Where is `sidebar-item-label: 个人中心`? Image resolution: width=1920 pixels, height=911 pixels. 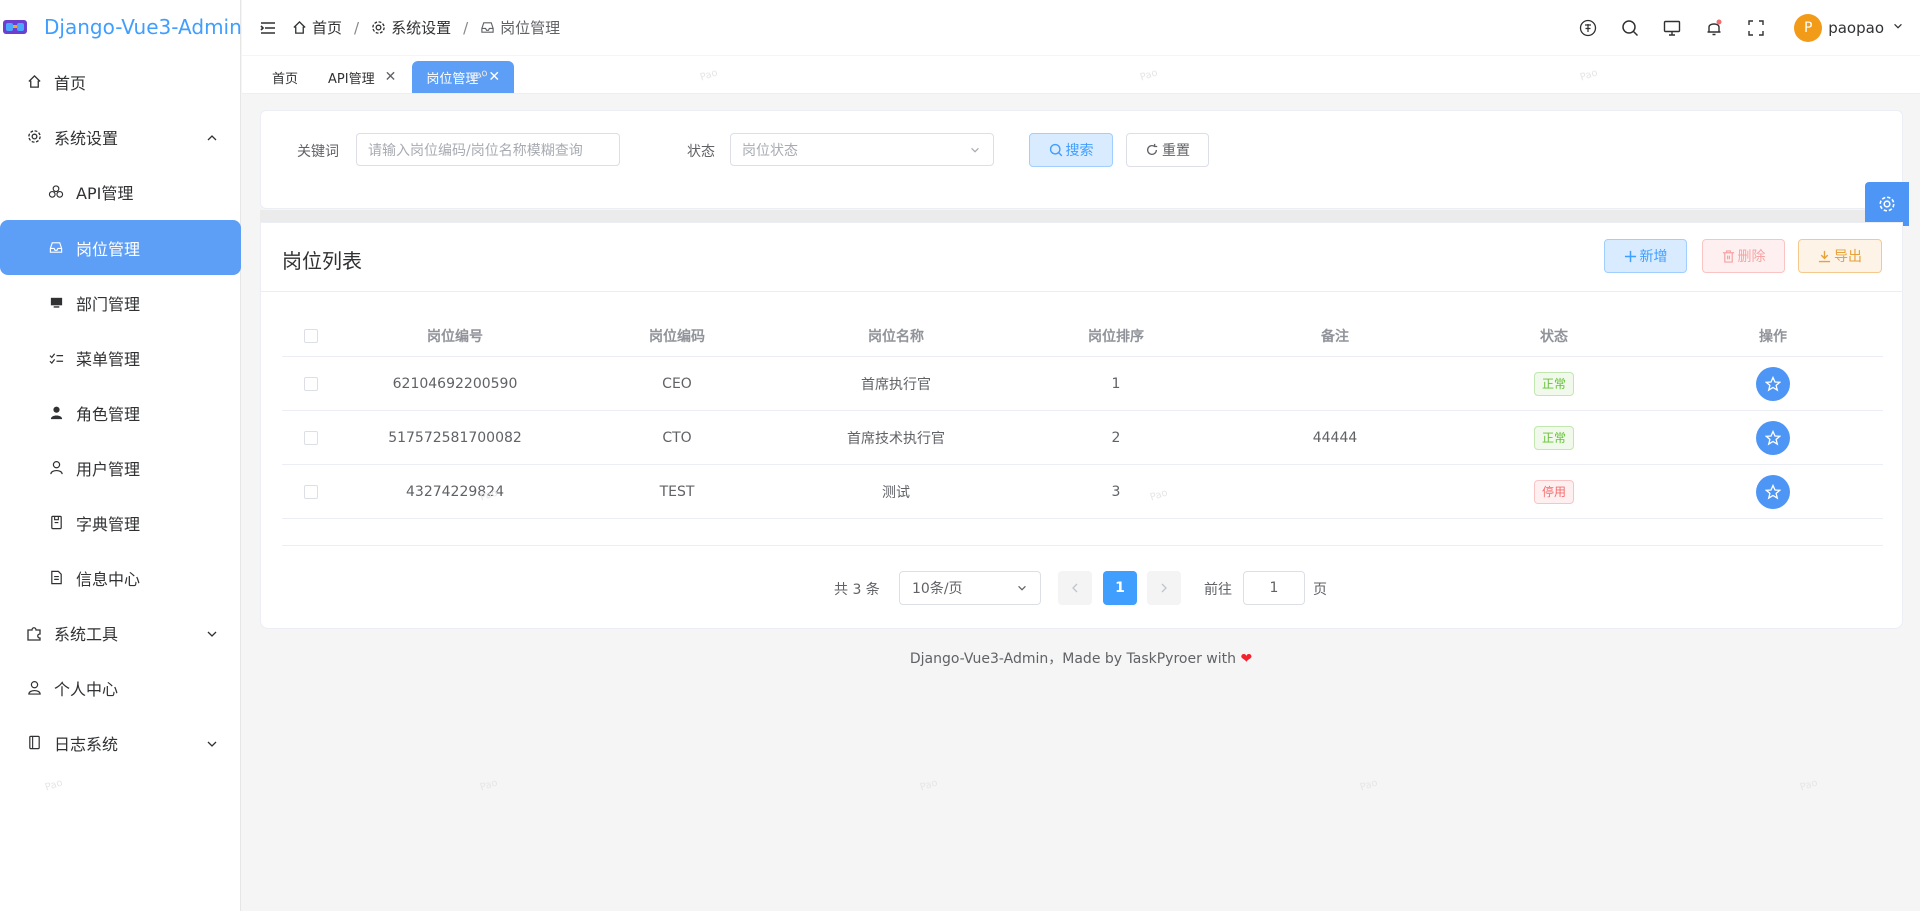
sidebar-item-label: 个人中心 is located at coordinates (86, 689).